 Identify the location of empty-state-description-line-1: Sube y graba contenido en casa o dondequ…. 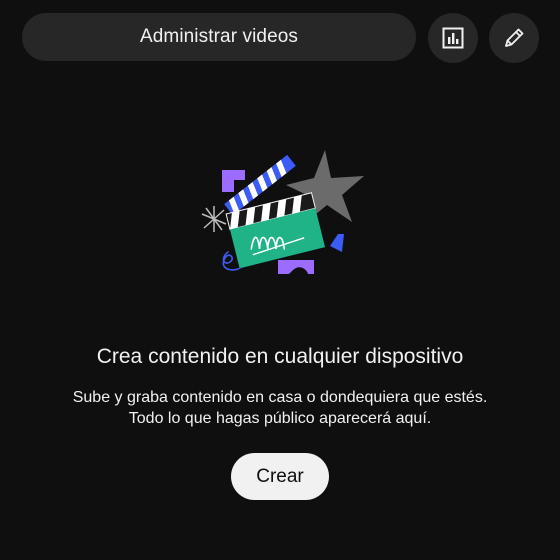
(280, 397).